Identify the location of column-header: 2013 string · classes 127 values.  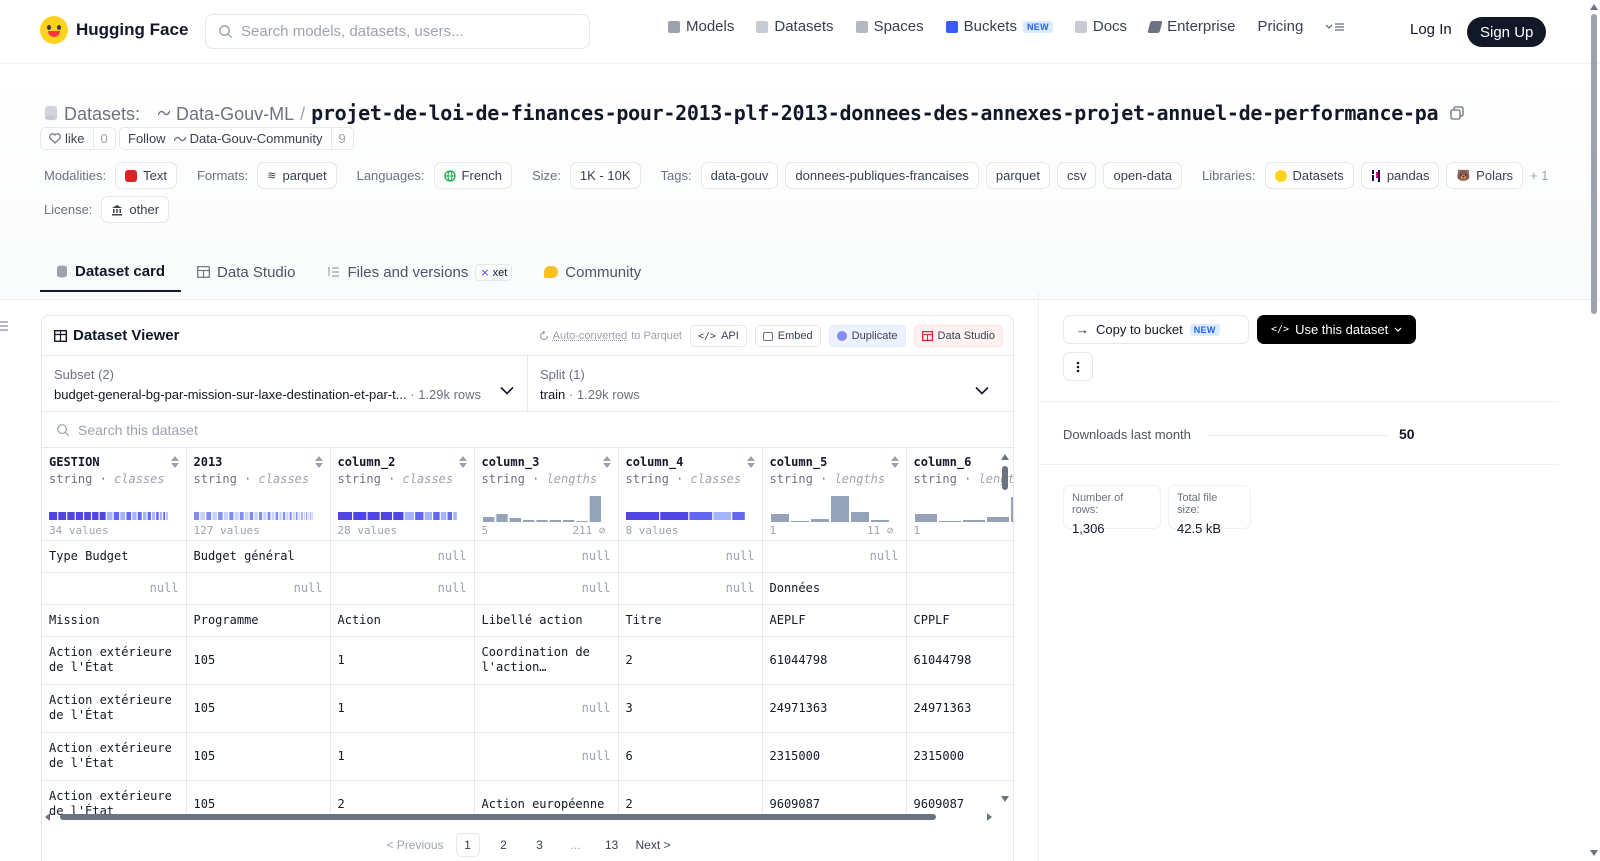
(258, 494).